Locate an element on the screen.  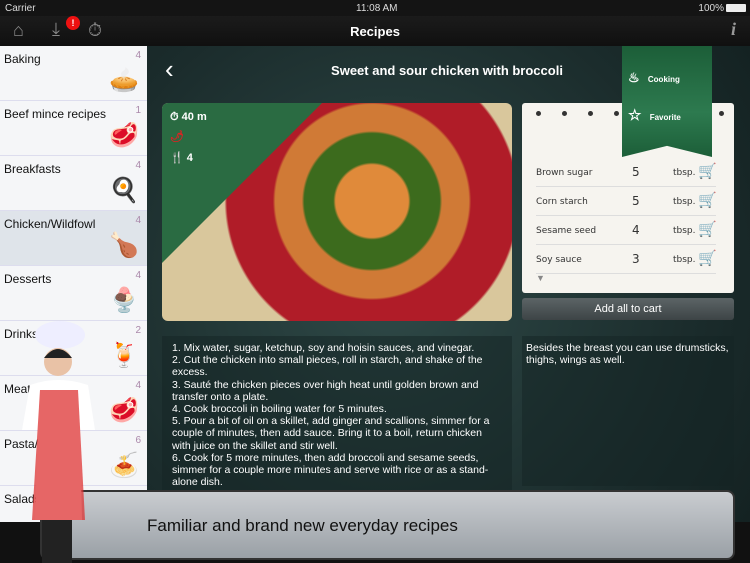
category-item: Chicken/Wildfowl 4 🍗 is located at coordinates (73, 238).